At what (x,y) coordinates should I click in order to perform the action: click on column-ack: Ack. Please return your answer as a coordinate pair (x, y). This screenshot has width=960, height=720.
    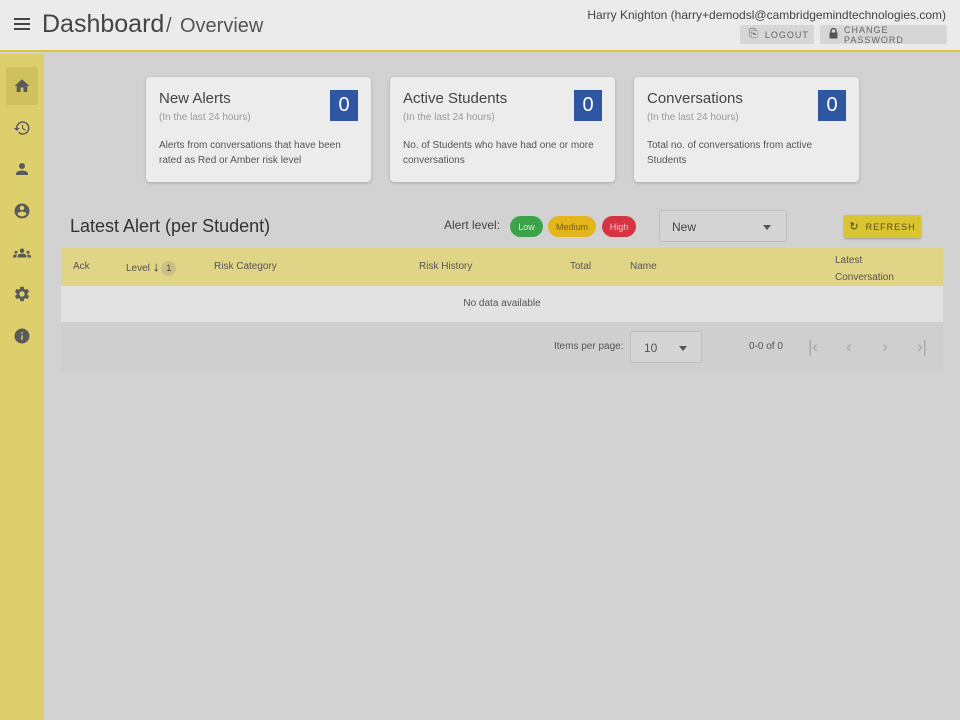
    Looking at the image, I should click on (81, 266).